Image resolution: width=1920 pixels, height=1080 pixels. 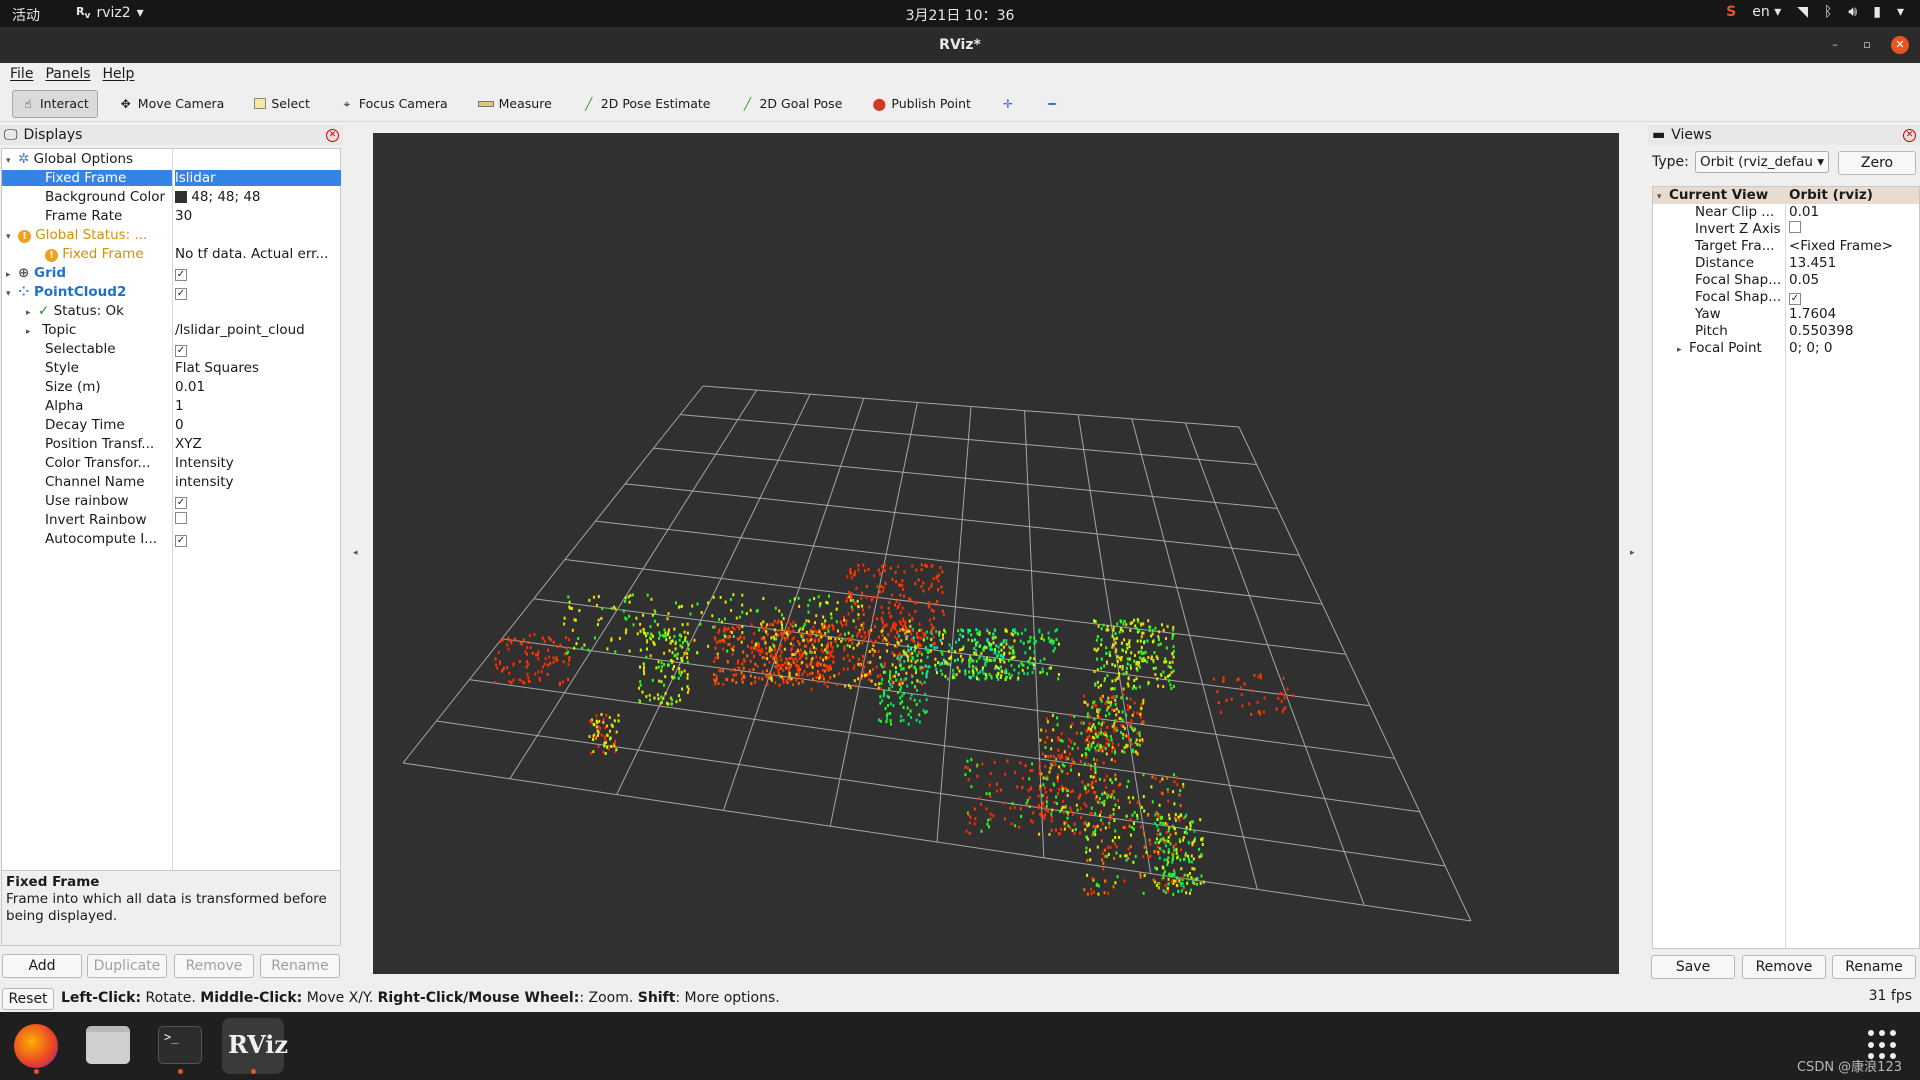 I want to click on tree-row-pointcloud2: ▾ ⁘ PointCloud2 ✓, so click(x=171, y=291).